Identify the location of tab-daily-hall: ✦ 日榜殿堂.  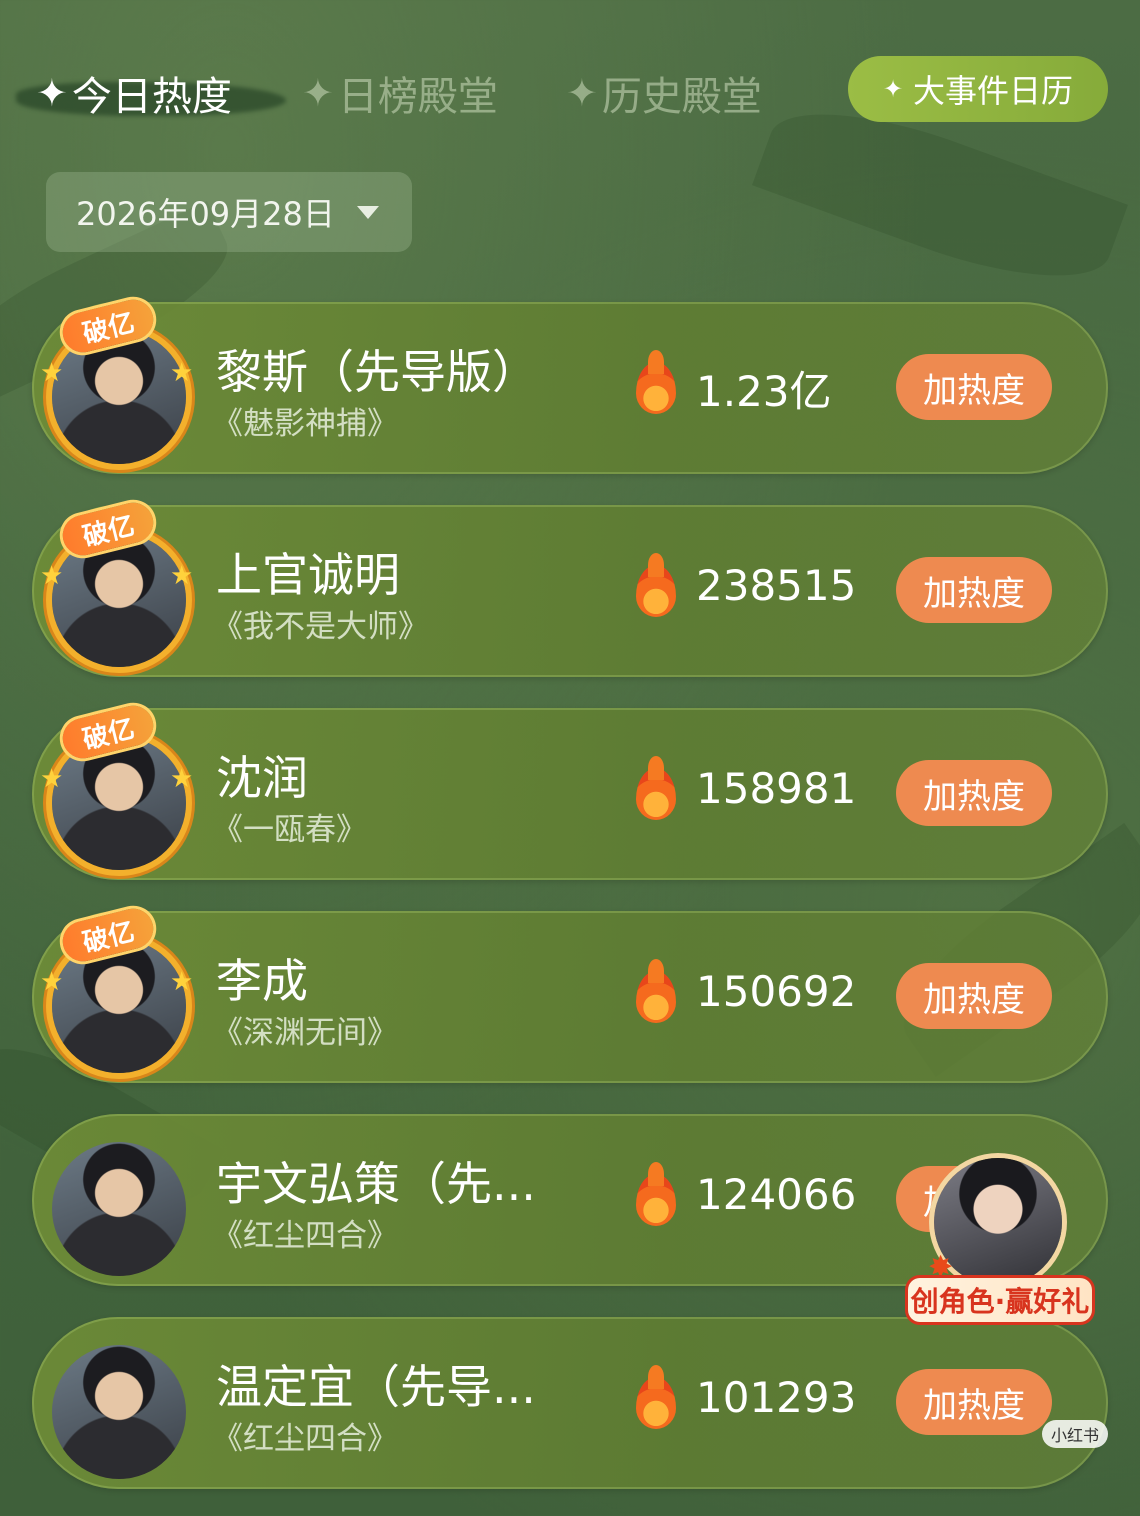
(400, 93).